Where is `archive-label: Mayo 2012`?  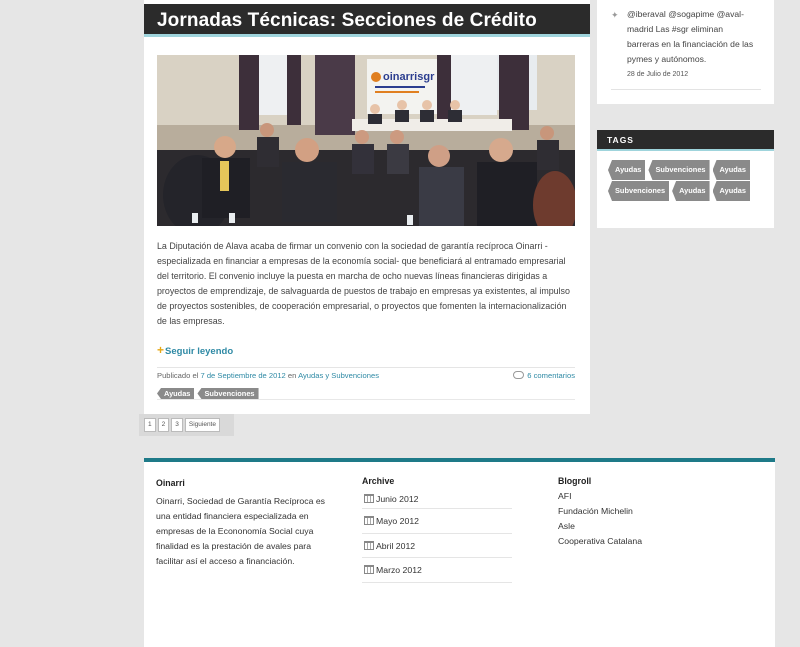
archive-label: Mayo 2012 is located at coordinates (397, 521).